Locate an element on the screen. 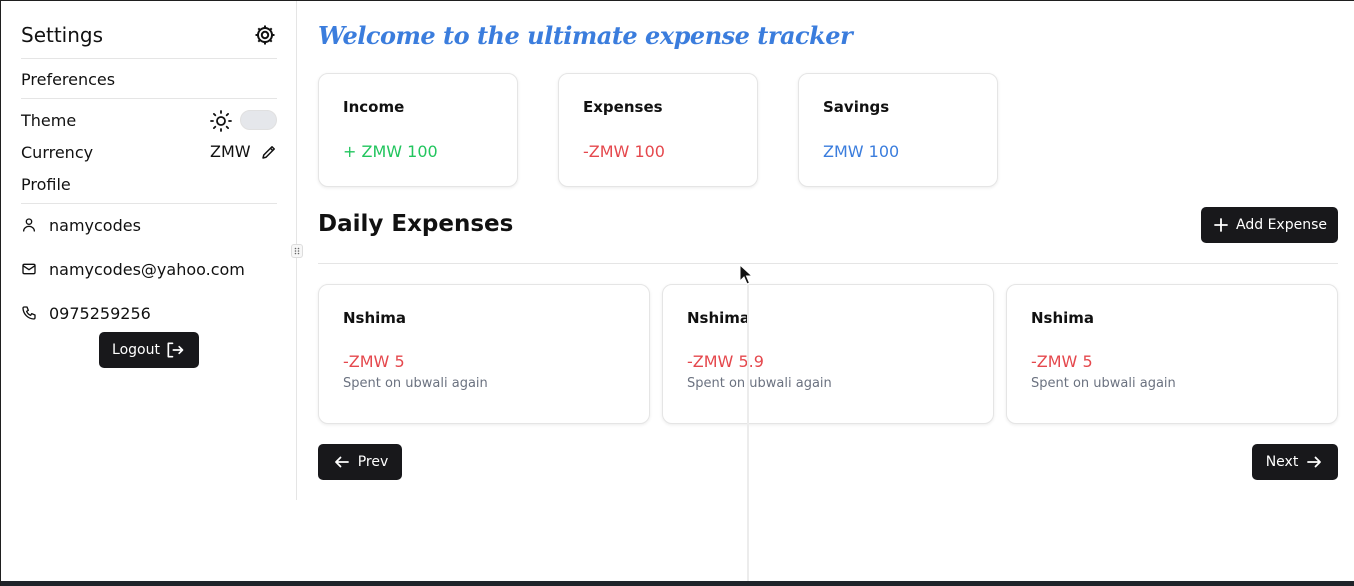 The image size is (1354, 586). stat-title: Income is located at coordinates (374, 107).